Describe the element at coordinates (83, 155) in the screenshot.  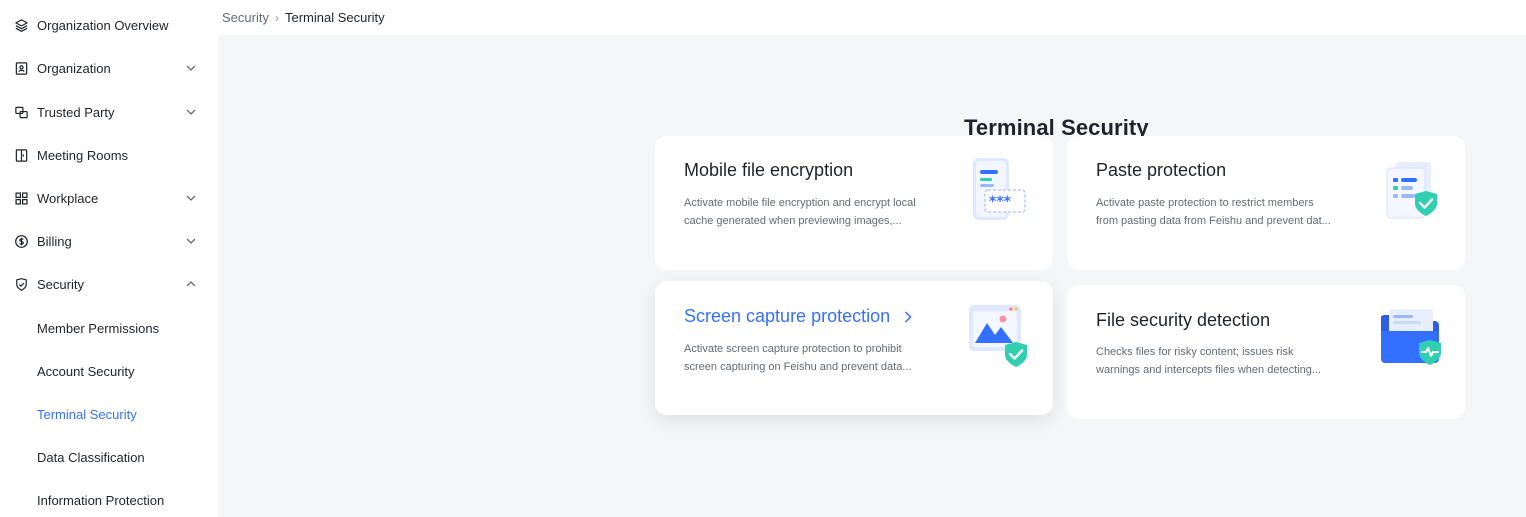
I see `sidebar-item-label: Meeting Rooms` at that location.